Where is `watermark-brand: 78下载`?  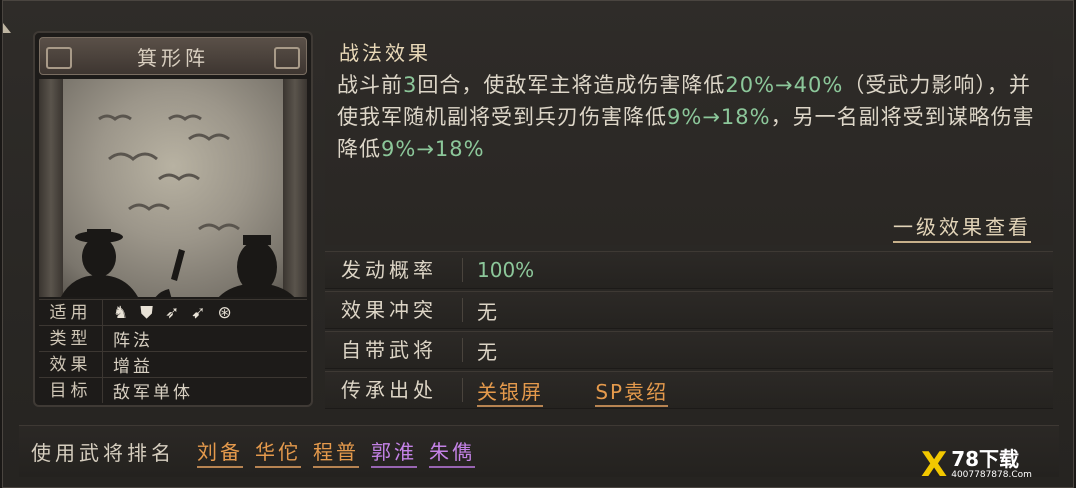 watermark-brand: 78下载 is located at coordinates (985, 459).